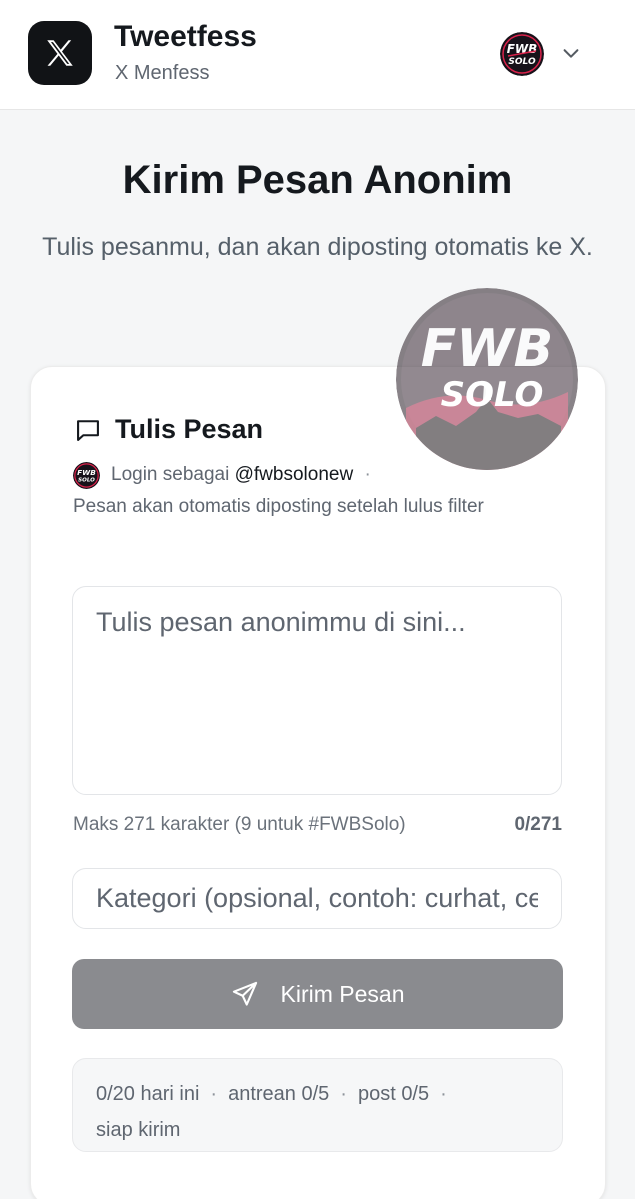 This screenshot has width=635, height=1199. I want to click on card-title: Tulis Pesan, so click(189, 429).